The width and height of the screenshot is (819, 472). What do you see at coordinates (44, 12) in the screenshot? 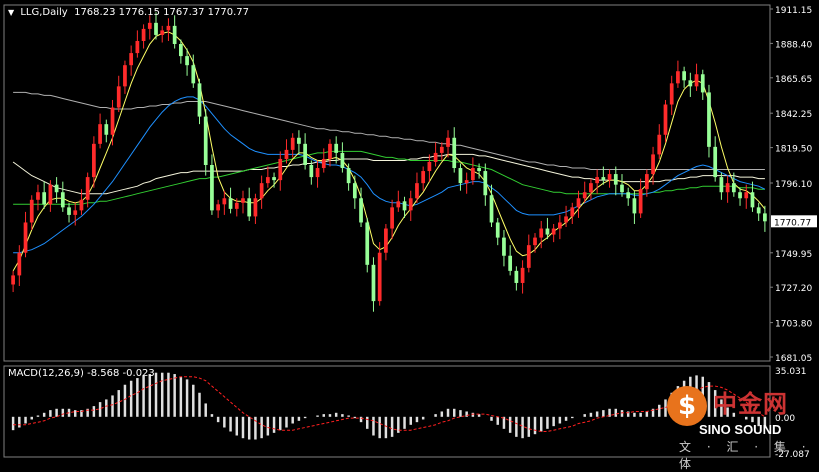
I see `symbol-label: LLG,Daily` at bounding box center [44, 12].